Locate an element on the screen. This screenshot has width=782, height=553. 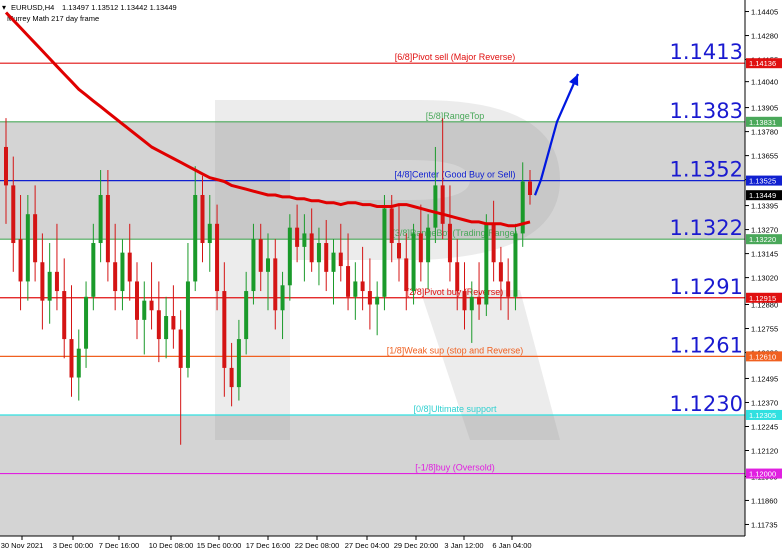
x-tick-label: 30 Nov 2021 is located at coordinates (22, 545).